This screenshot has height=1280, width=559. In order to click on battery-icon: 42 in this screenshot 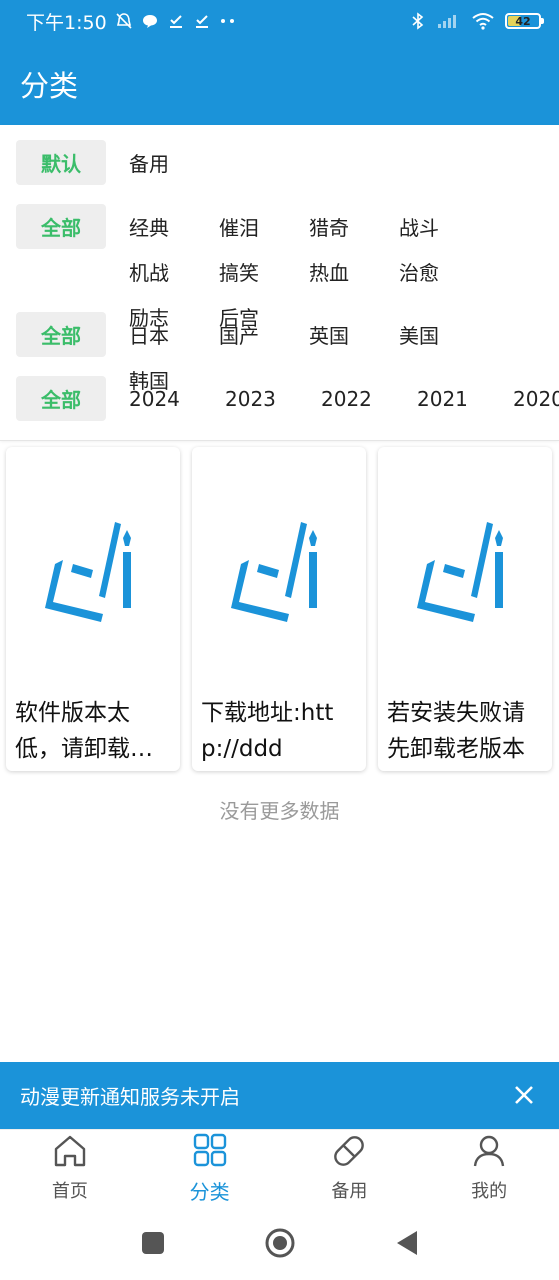, I will do `click(524, 21)`.